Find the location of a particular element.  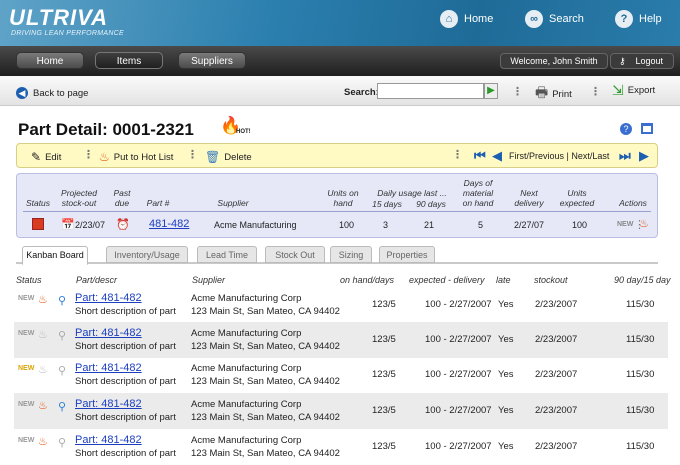

col-status: Status is located at coordinates (29, 280).